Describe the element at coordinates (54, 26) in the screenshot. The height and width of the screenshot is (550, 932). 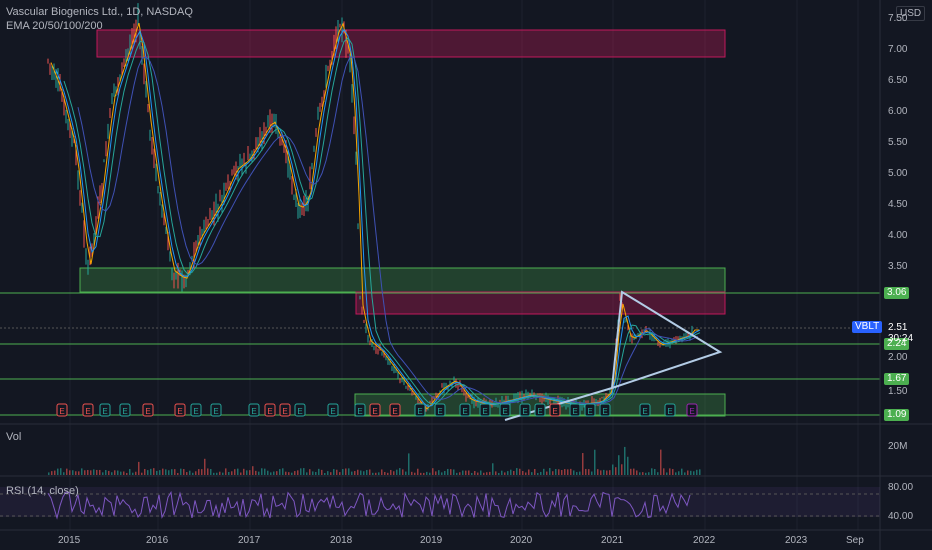
I see `ema-indicator-label: EMA 20/50/100/200` at that location.